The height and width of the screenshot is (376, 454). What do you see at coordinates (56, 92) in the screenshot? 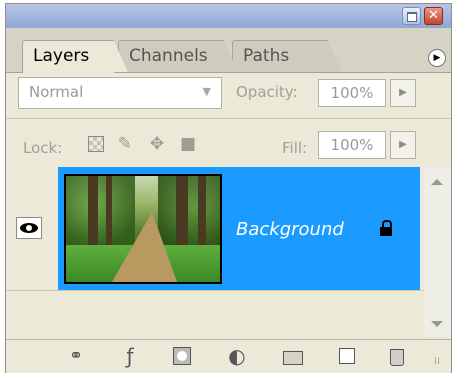
I see `blend-mode-value: Normal` at bounding box center [56, 92].